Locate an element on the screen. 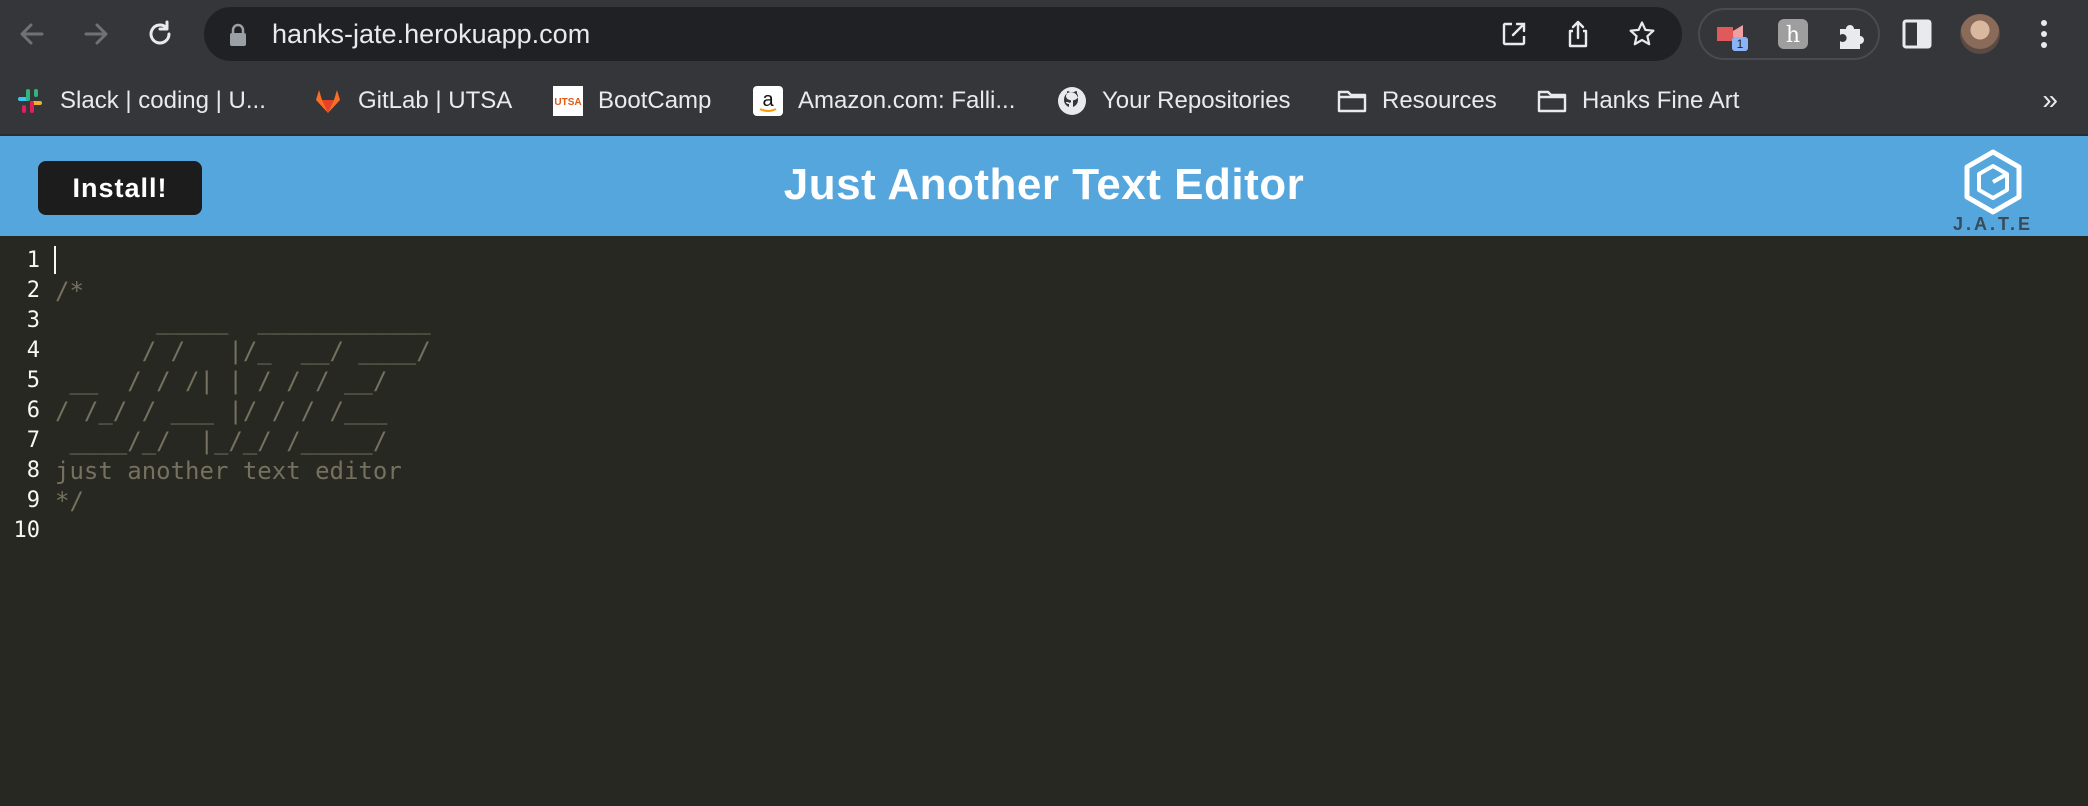 Image resolution: width=2088 pixels, height=806 pixels. side-panel-icon is located at coordinates (1917, 34).